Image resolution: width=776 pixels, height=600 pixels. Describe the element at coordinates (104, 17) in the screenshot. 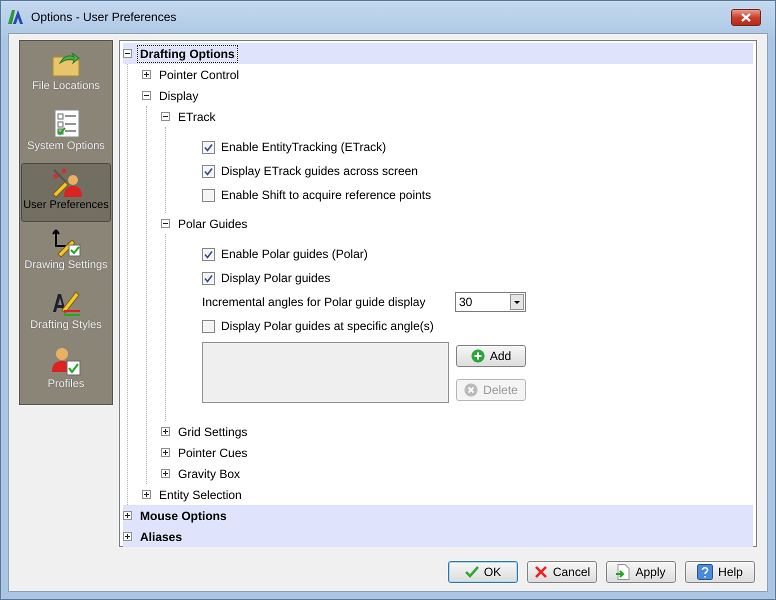

I see `window-title: Options - User Preferences` at that location.